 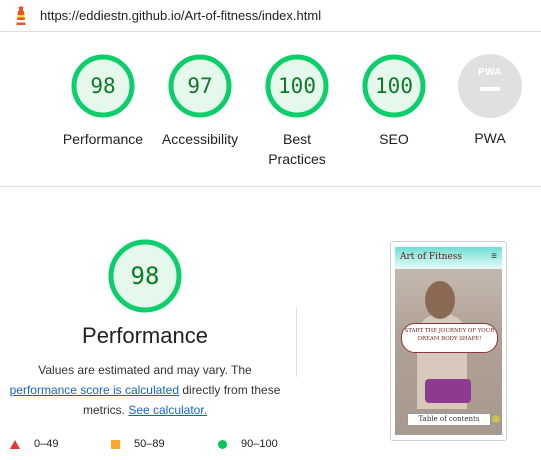 I want to click on lighthouse-icon, so click(x=21, y=16).